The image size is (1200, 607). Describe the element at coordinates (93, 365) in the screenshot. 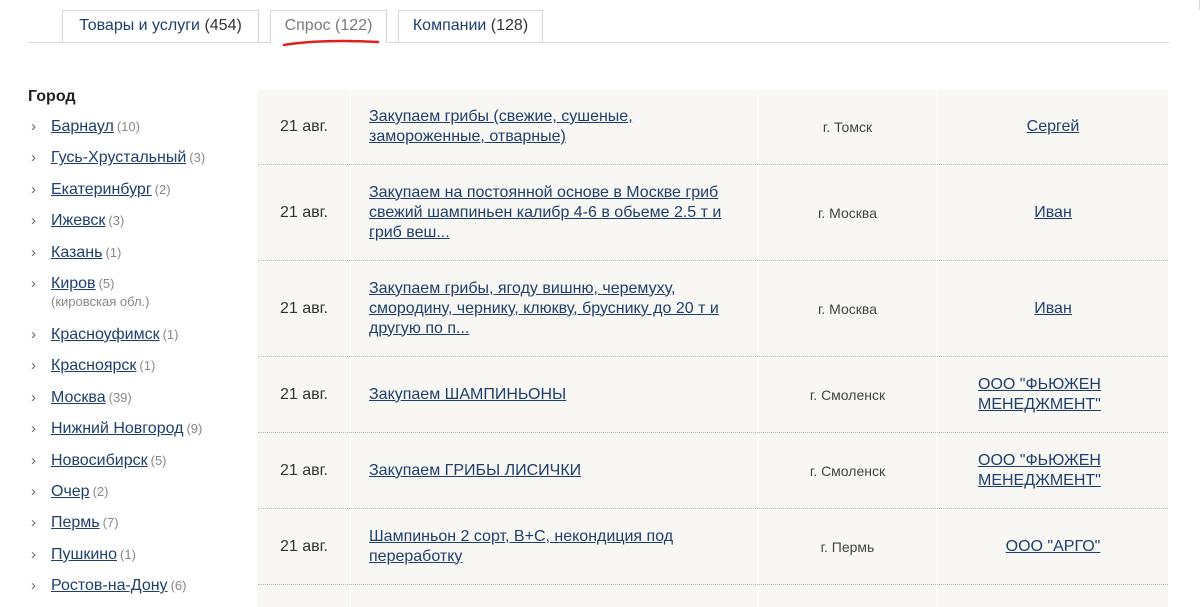

I see `city-link: Красноярск` at that location.